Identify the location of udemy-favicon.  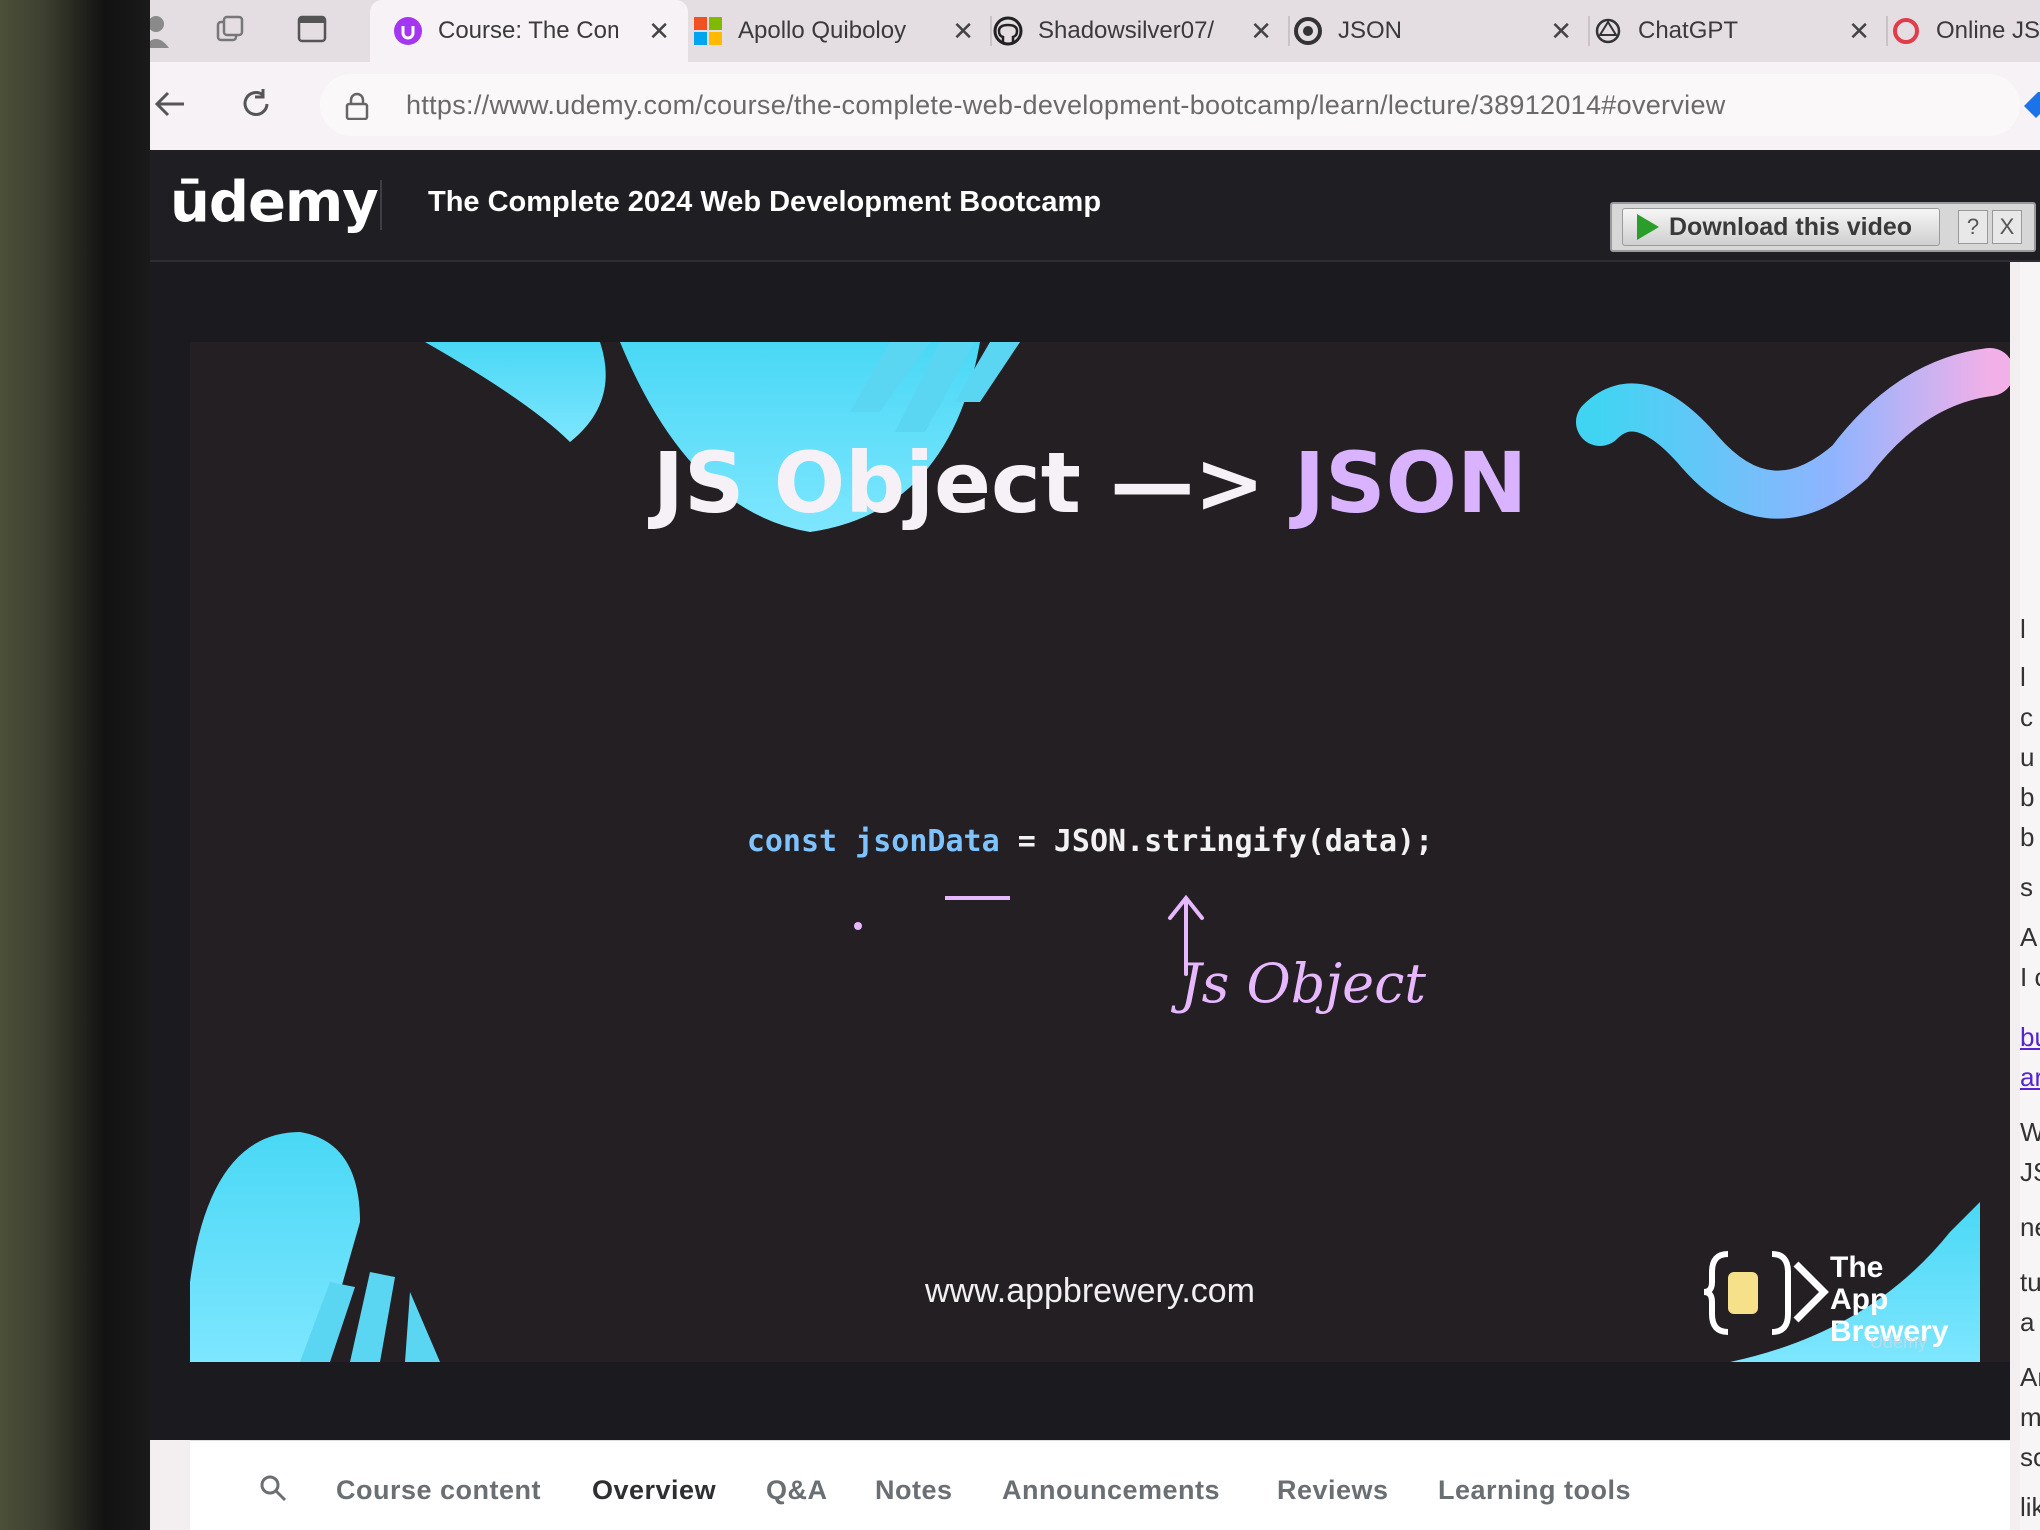
(408, 31).